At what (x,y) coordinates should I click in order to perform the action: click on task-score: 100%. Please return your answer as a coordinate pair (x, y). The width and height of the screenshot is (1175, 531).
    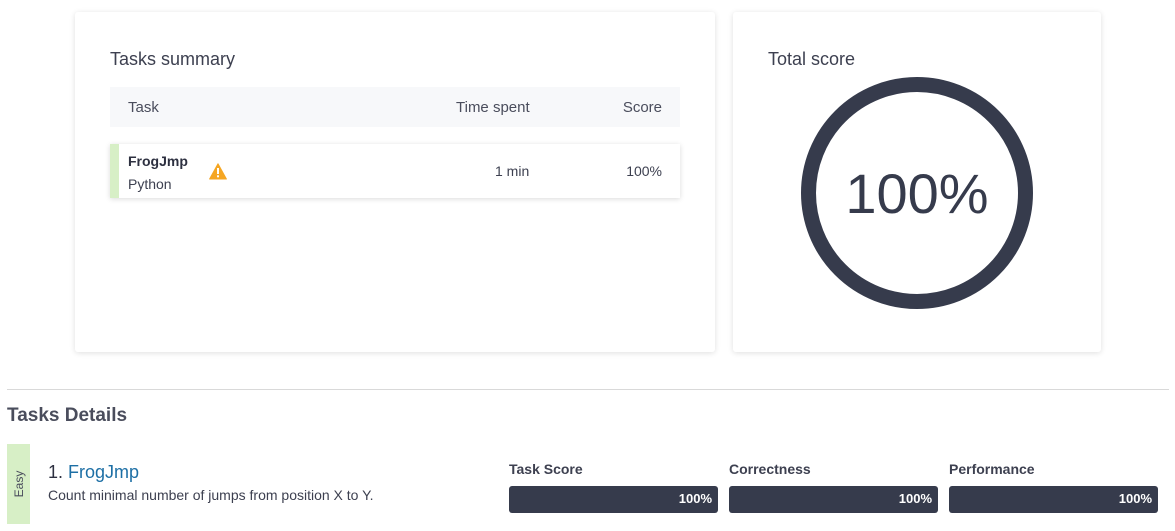
    Looking at the image, I should click on (644, 171).